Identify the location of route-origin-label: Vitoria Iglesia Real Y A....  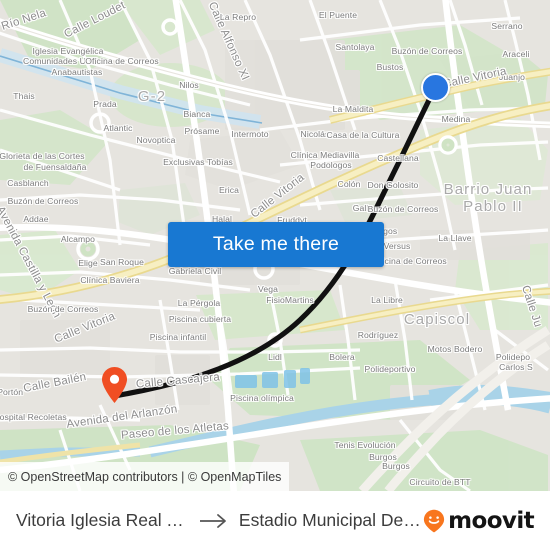
(102, 520).